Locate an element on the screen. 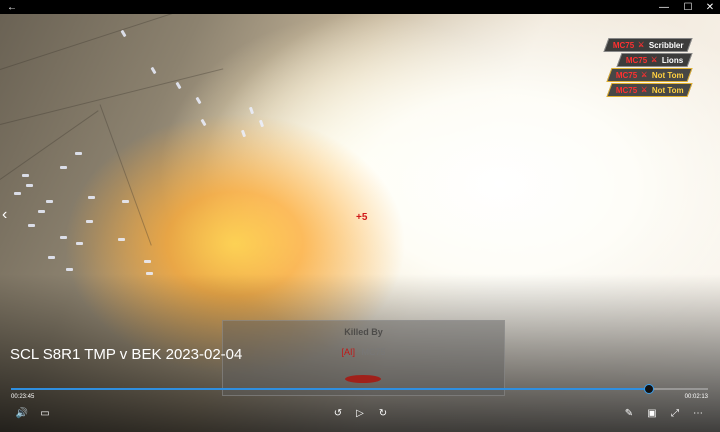 The image size is (720, 432). more-icon: ⋯ is located at coordinates (698, 413).